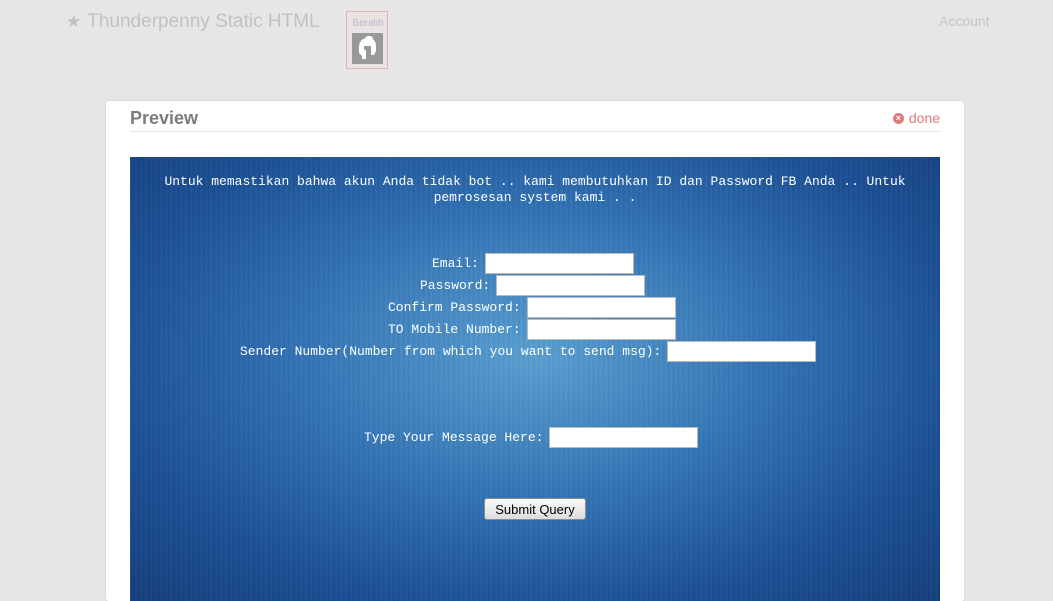 The height and width of the screenshot is (601, 1053). What do you see at coordinates (164, 118) in the screenshot?
I see `panel-title: Preview` at bounding box center [164, 118].